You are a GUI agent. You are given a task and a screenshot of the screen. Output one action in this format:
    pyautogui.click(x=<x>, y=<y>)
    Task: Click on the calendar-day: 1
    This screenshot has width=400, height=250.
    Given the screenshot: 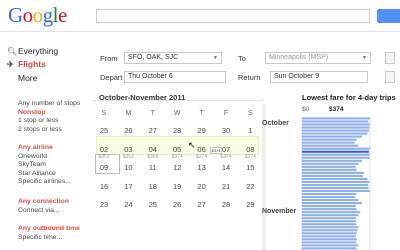 What is the action you would take?
    pyautogui.click(x=250, y=130)
    